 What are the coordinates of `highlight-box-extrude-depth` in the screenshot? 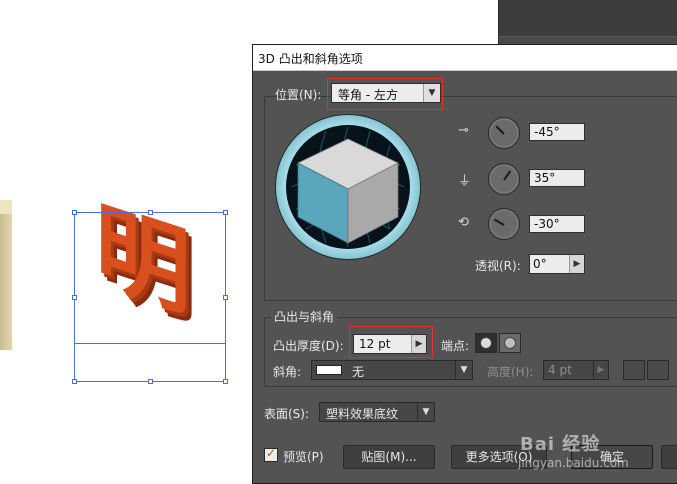 It's located at (391, 342).